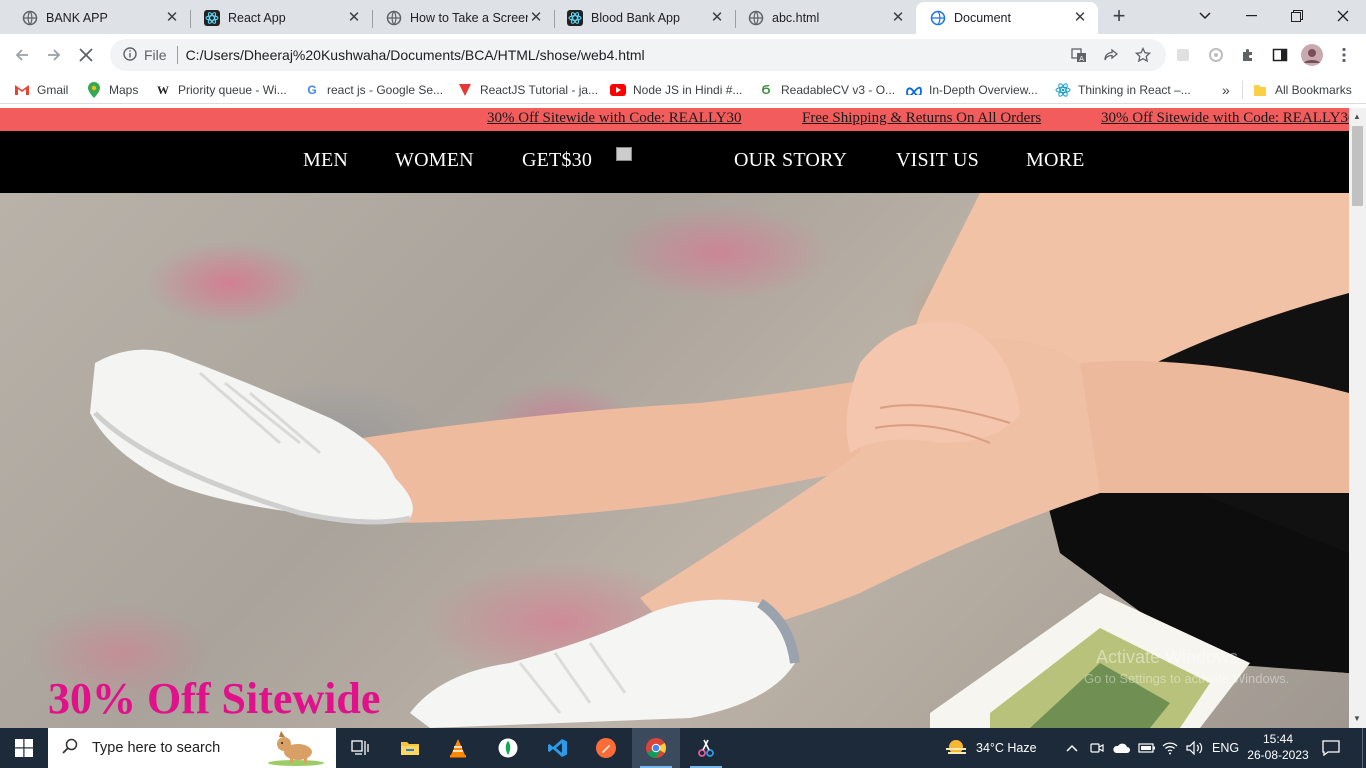  I want to click on vlc-icon, so click(458, 748).